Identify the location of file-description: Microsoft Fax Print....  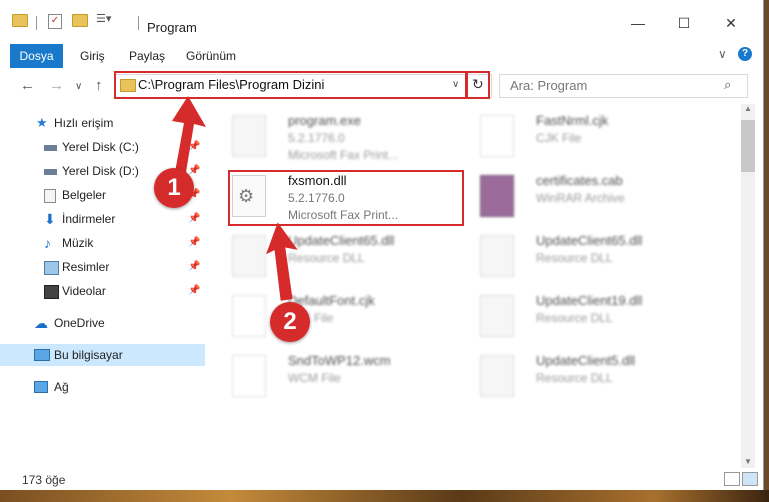
(343, 155).